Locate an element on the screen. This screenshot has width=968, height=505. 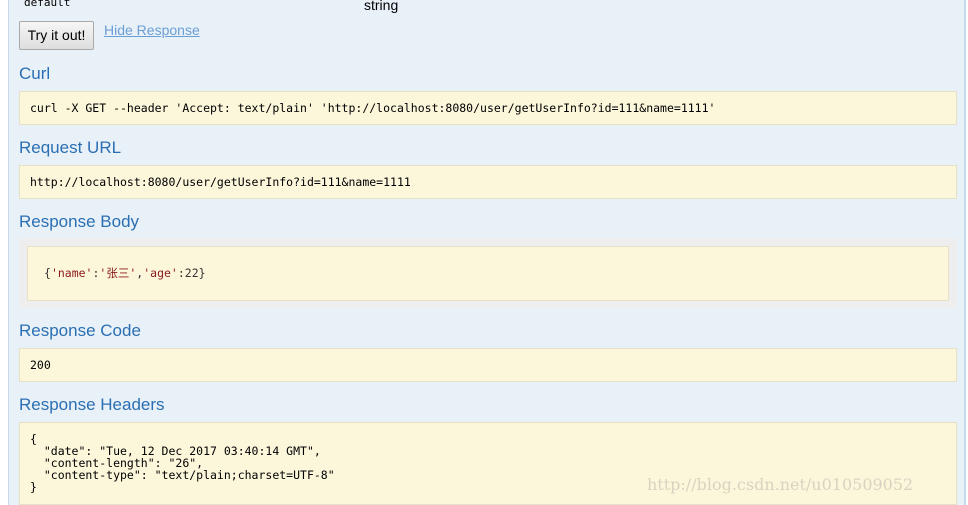
try-it-out-button: Try it out! is located at coordinates (56, 35).